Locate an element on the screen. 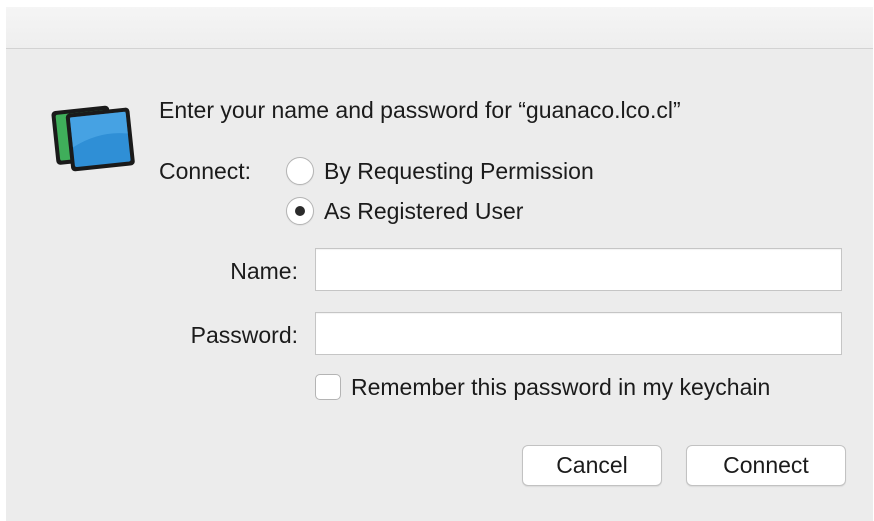 This screenshot has width=874, height=521. cancel-button: Cancel is located at coordinates (592, 465).